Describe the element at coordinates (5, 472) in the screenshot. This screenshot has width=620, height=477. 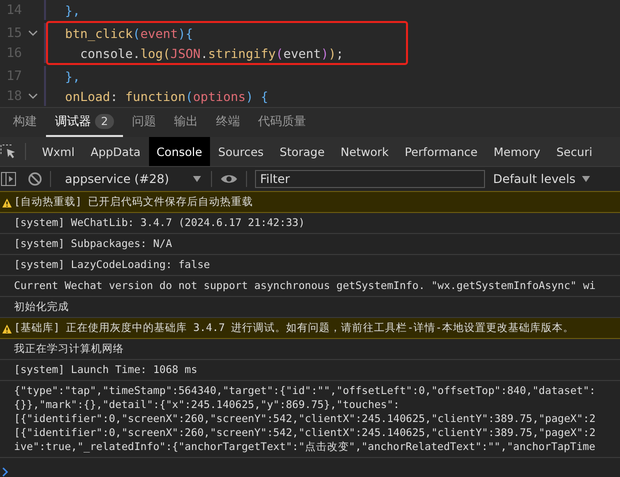
I see `prompt-chevron-icon` at that location.